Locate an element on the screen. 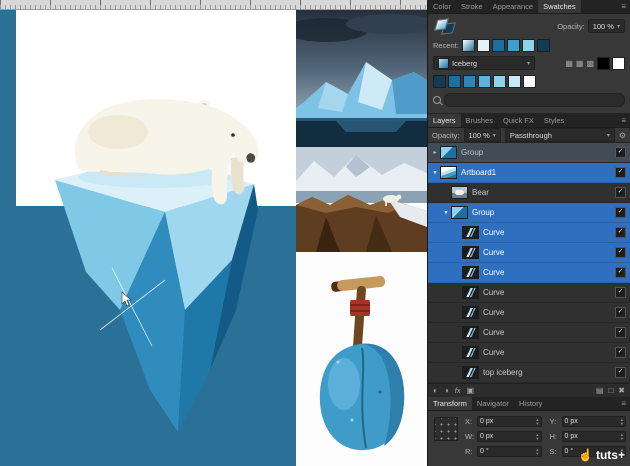 This screenshot has width=630, height=466. tab-swatches: Swatches is located at coordinates (559, 6).